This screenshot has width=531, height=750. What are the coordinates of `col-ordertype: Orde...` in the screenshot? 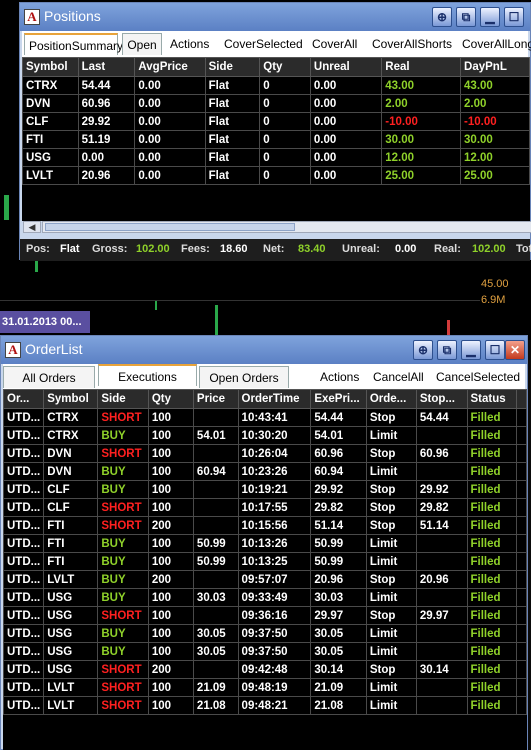 It's located at (391, 399).